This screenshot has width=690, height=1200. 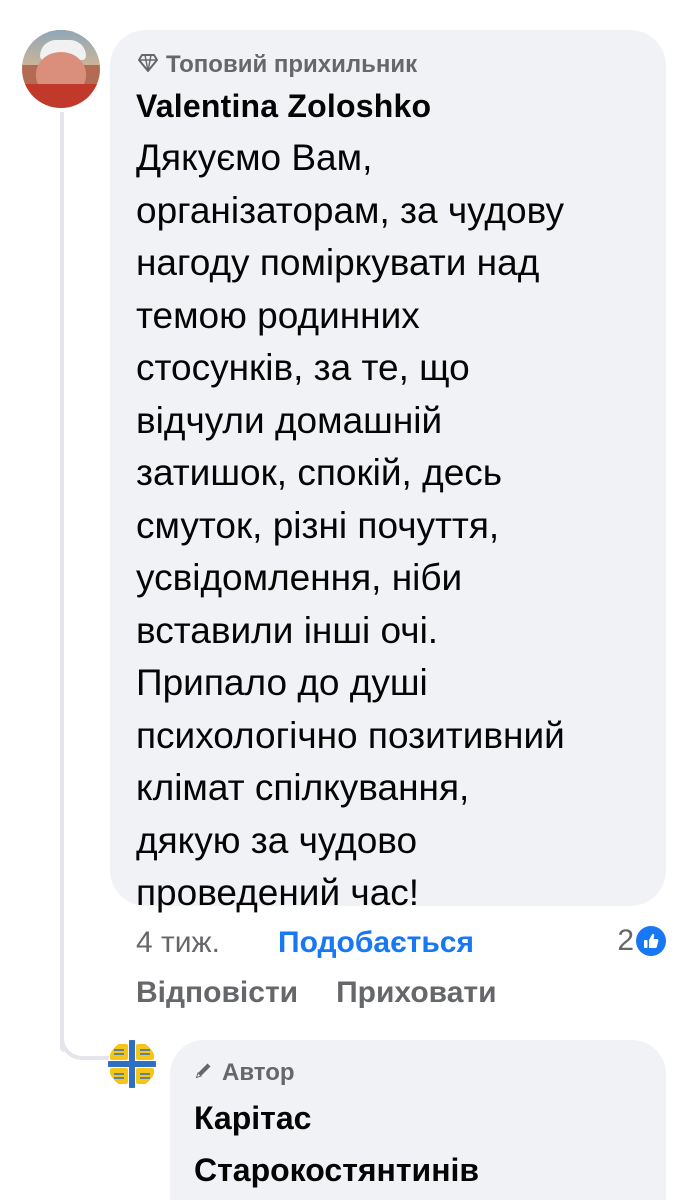 I want to click on comment-timestamp: 4 тиж., so click(x=178, y=943).